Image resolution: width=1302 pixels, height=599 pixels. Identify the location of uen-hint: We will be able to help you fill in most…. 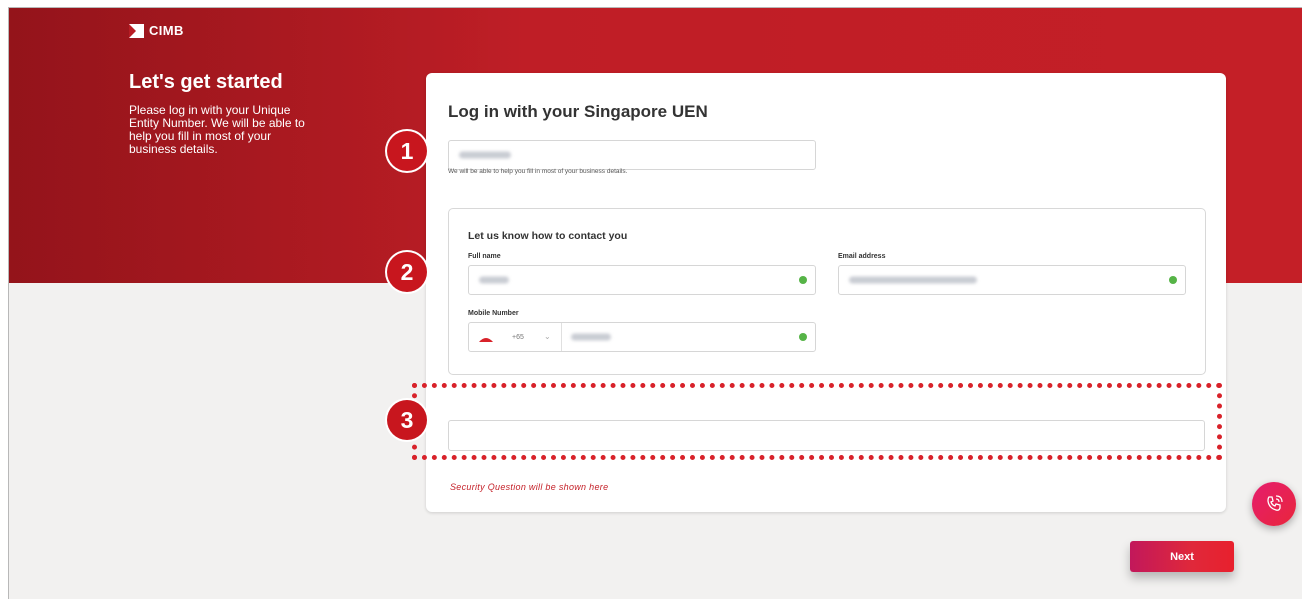
(538, 171).